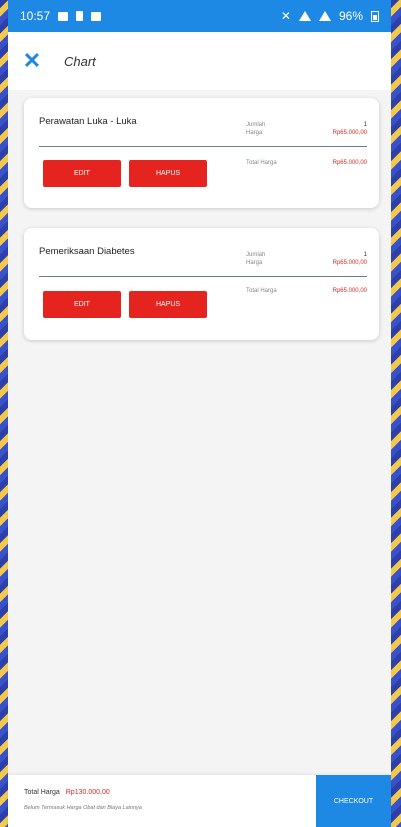  I want to click on signal-icon, so click(324, 16).